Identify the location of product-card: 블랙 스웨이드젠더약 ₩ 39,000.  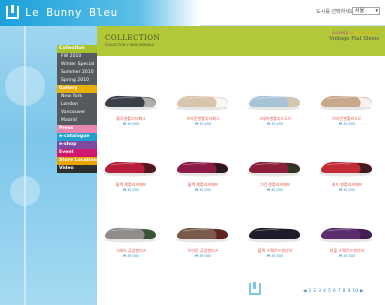
(275, 248).